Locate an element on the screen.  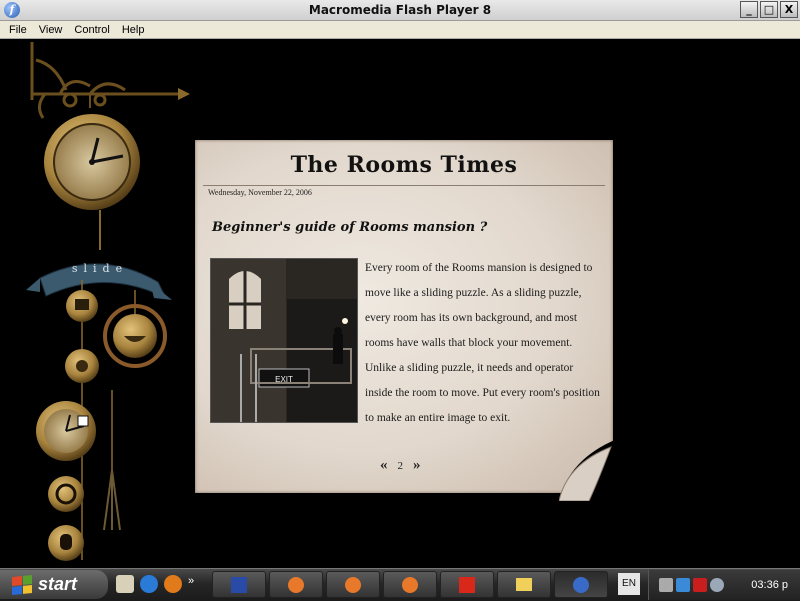
folder-icon is located at coordinates (524, 584).